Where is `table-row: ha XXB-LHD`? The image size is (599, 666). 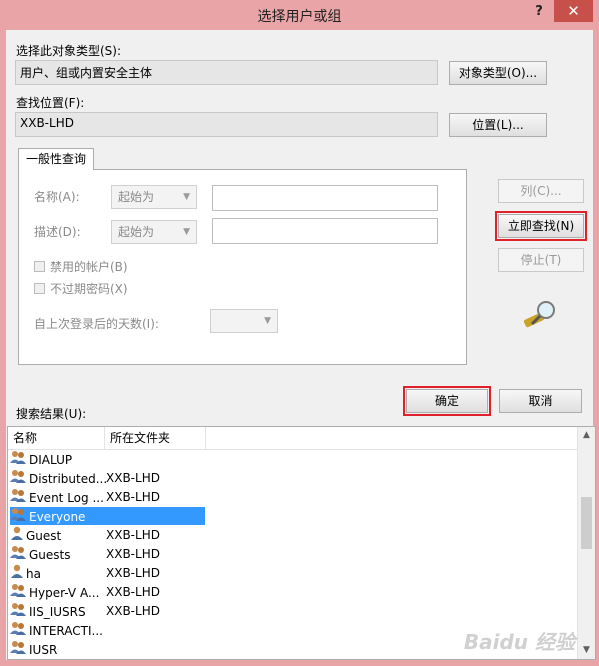 table-row: ha XXB-LHD is located at coordinates (294, 573).